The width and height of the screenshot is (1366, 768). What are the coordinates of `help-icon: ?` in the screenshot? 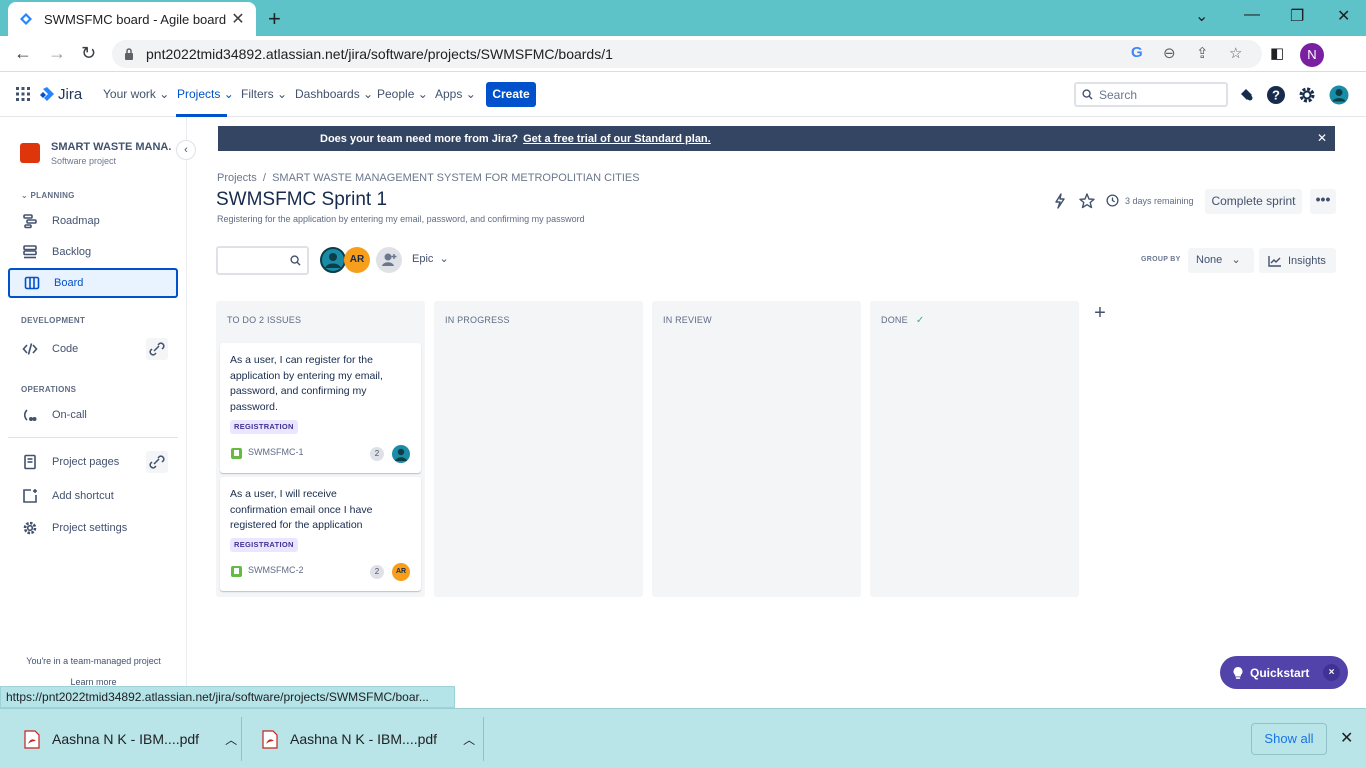 It's located at (1276, 95).